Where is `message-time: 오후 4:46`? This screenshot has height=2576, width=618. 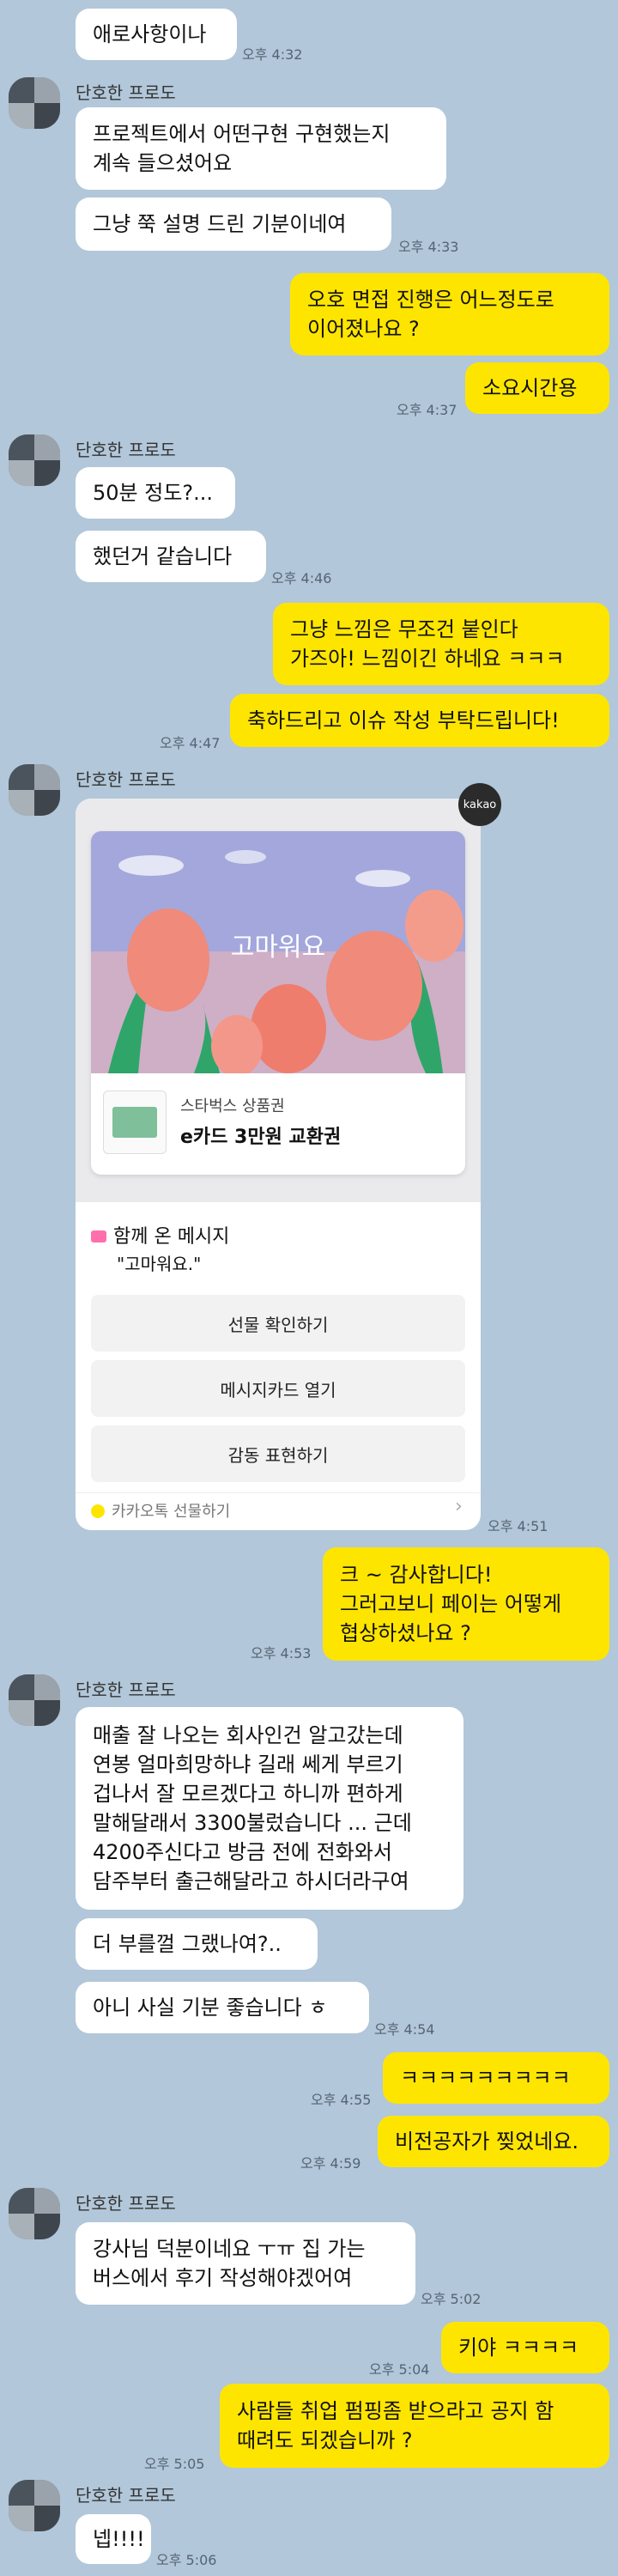 message-time: 오후 4:46 is located at coordinates (301, 578).